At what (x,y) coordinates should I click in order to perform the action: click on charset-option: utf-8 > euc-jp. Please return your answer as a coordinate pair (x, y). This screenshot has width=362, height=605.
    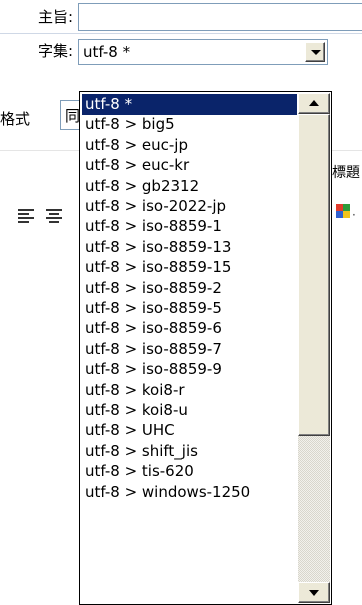
    Looking at the image, I should click on (189, 145).